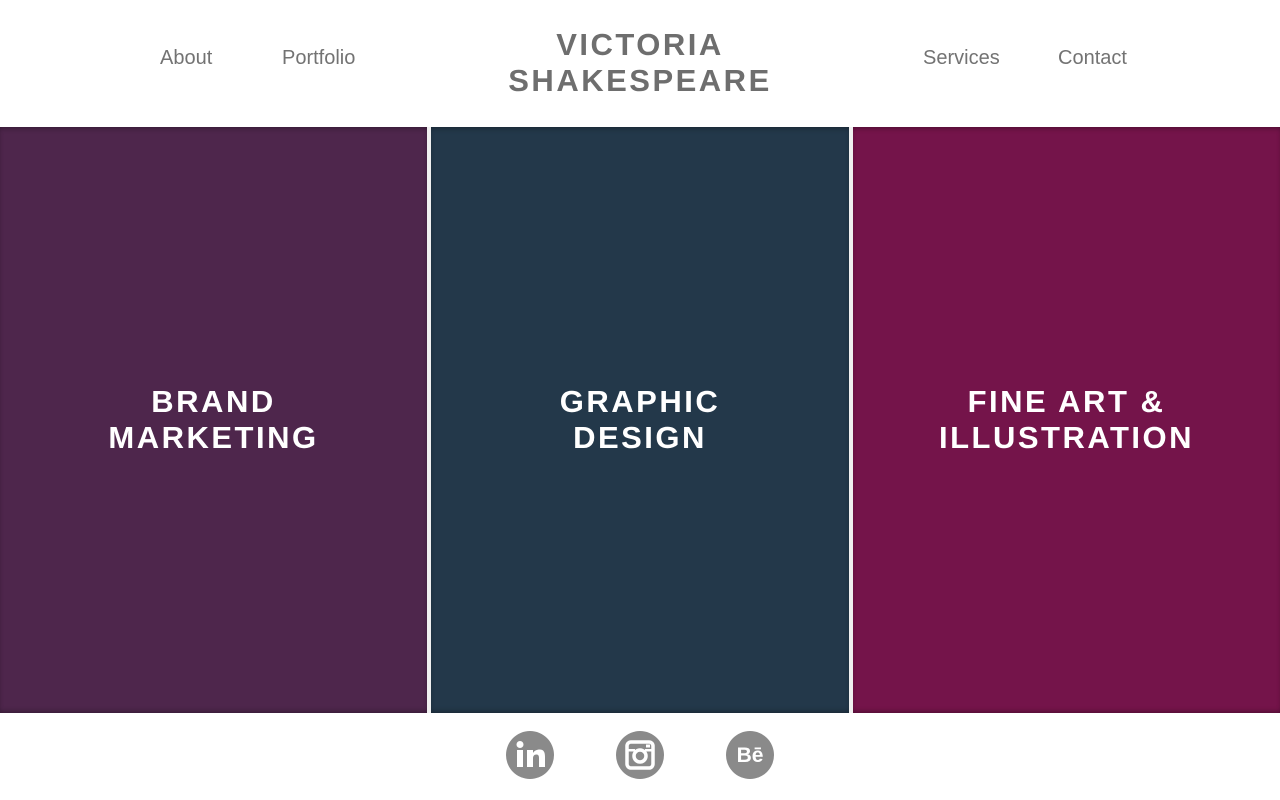  What do you see at coordinates (961, 58) in the screenshot?
I see `nav-link-services: Services` at bounding box center [961, 58].